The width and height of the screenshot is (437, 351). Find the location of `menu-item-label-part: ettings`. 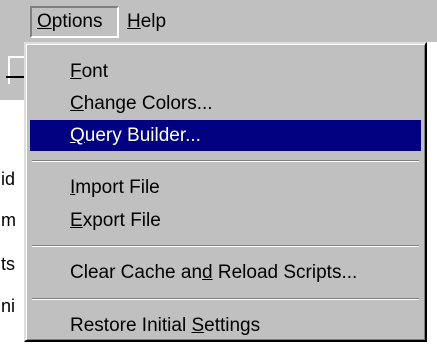

menu-item-label-part: ettings is located at coordinates (232, 325).